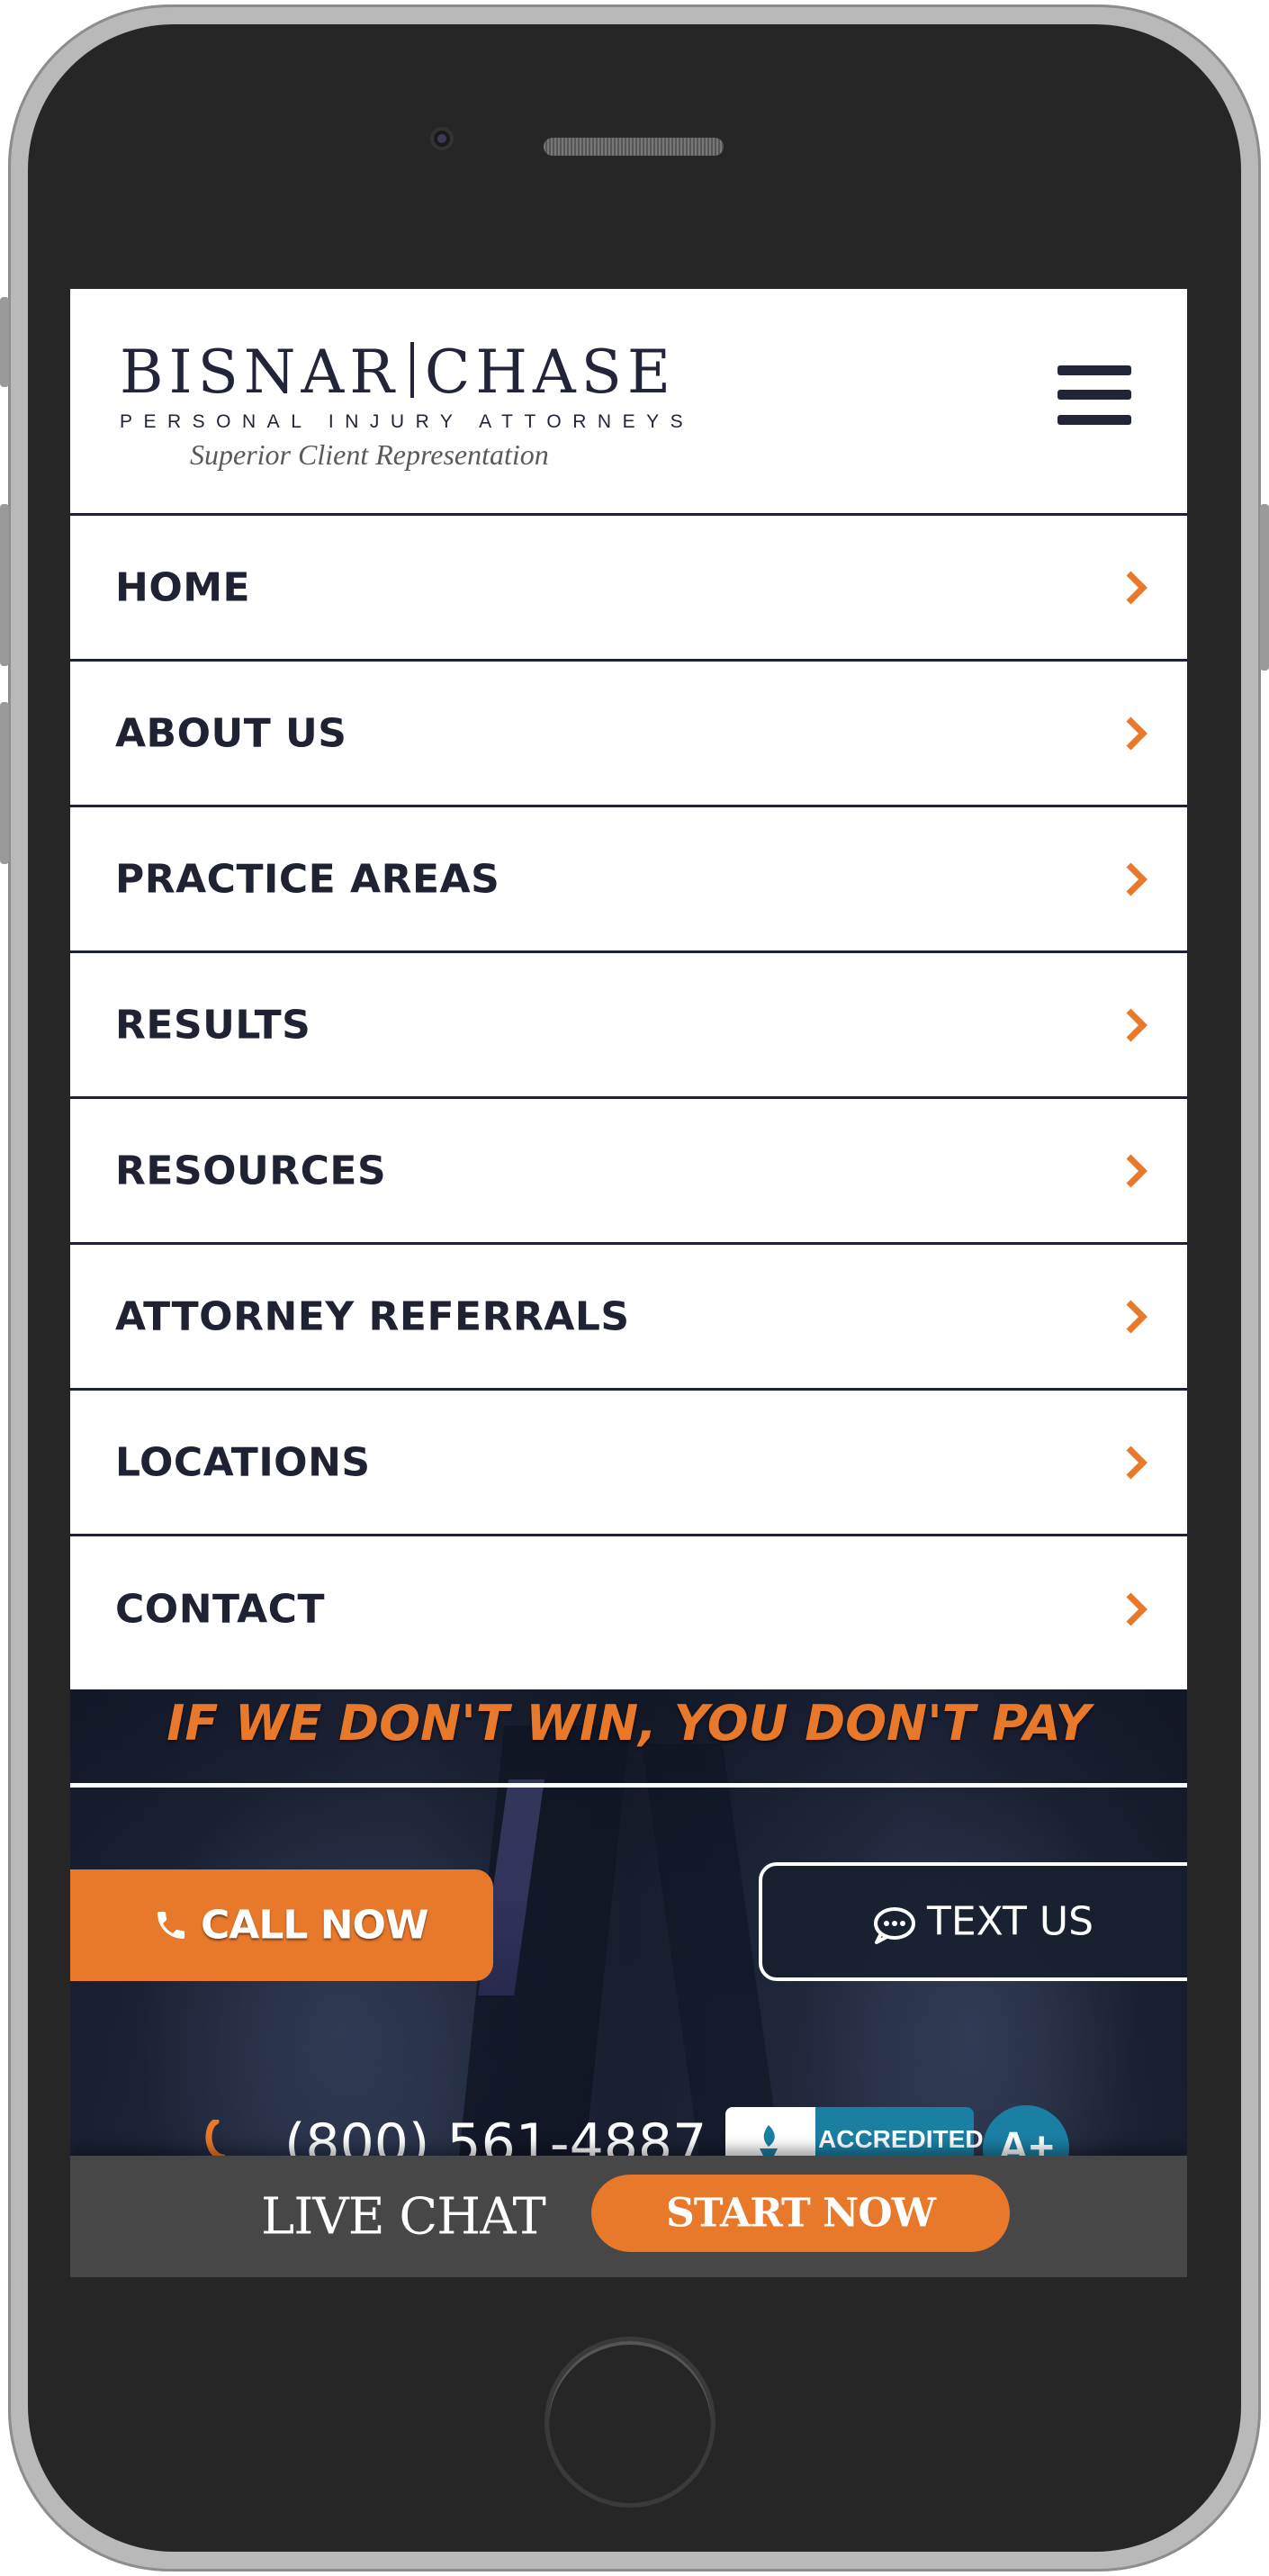 The height and width of the screenshot is (2576, 1269). I want to click on phone-side-button-silent, so click(4, 342).